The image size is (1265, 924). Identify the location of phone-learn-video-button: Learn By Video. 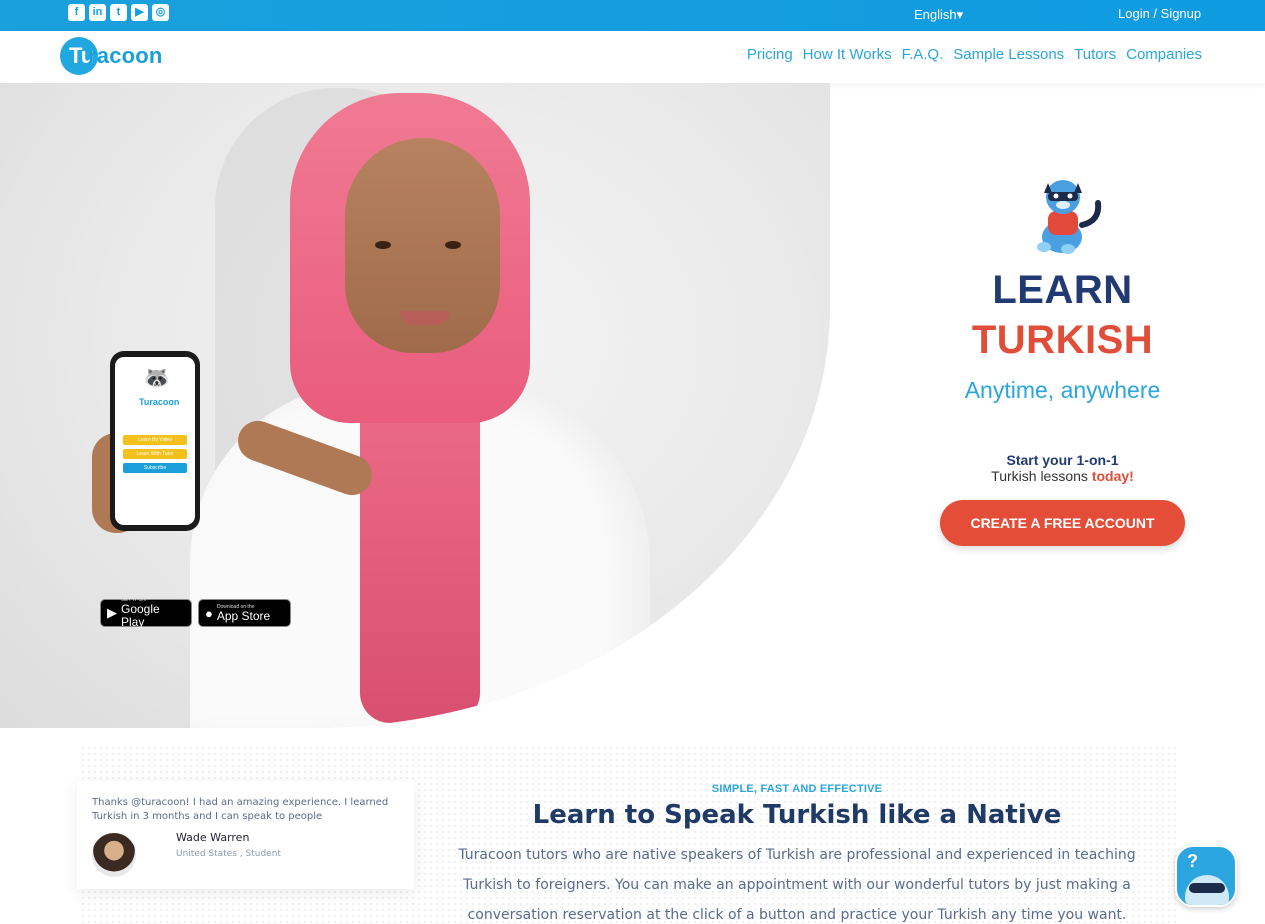
(155, 440).